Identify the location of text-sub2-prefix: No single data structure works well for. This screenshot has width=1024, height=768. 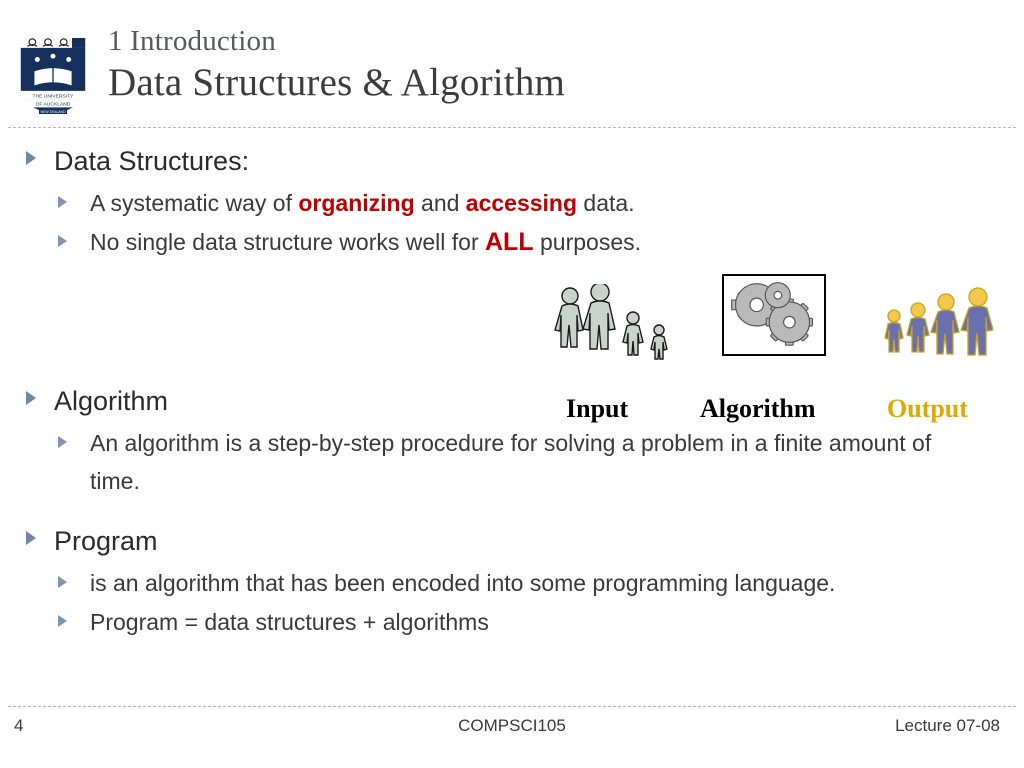
(287, 242).